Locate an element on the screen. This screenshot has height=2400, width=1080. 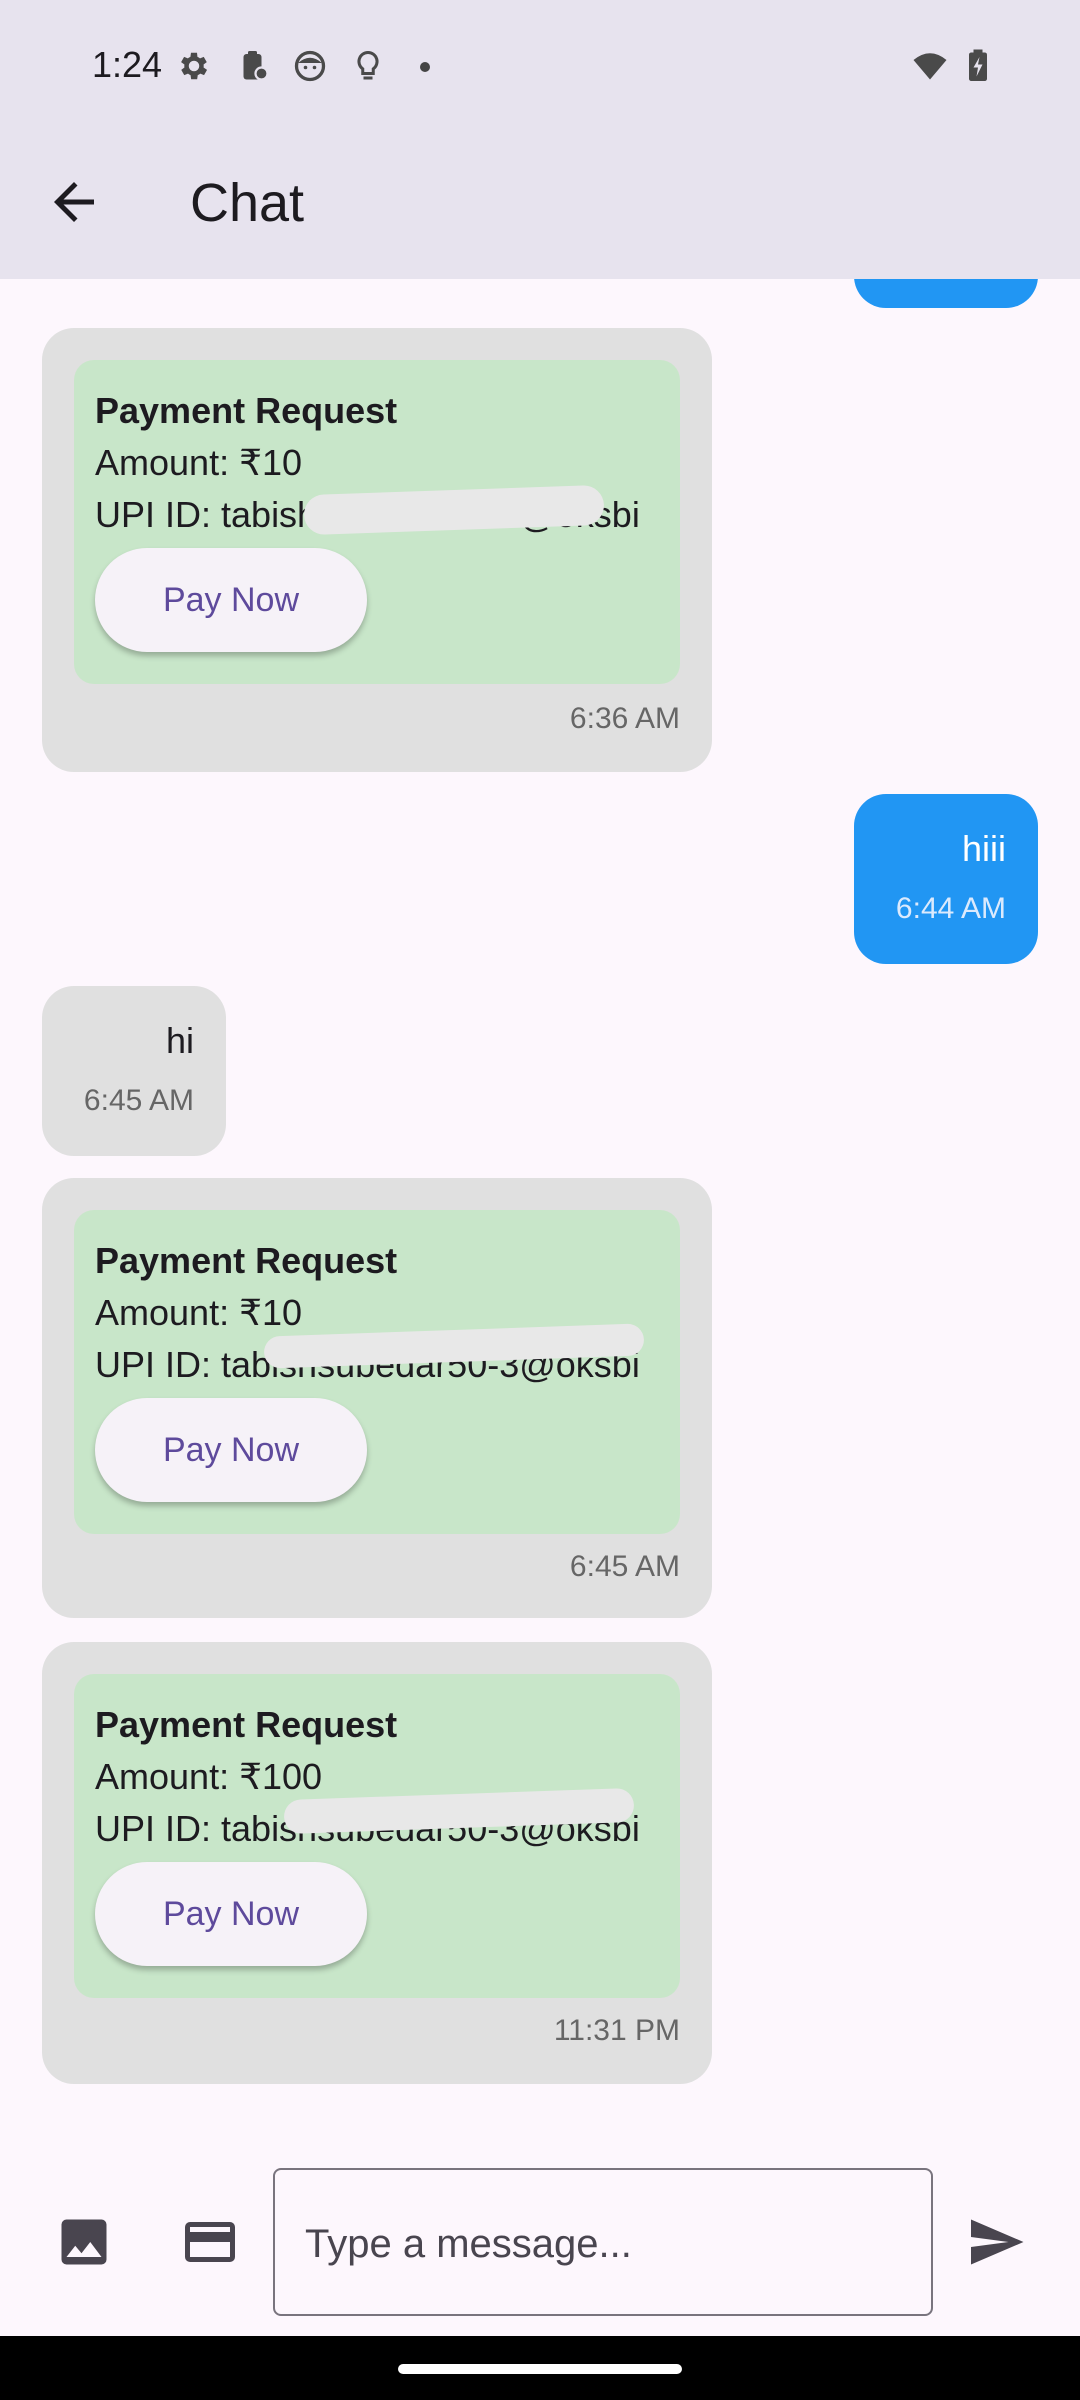
home-gesture-handle is located at coordinates (540, 2369).